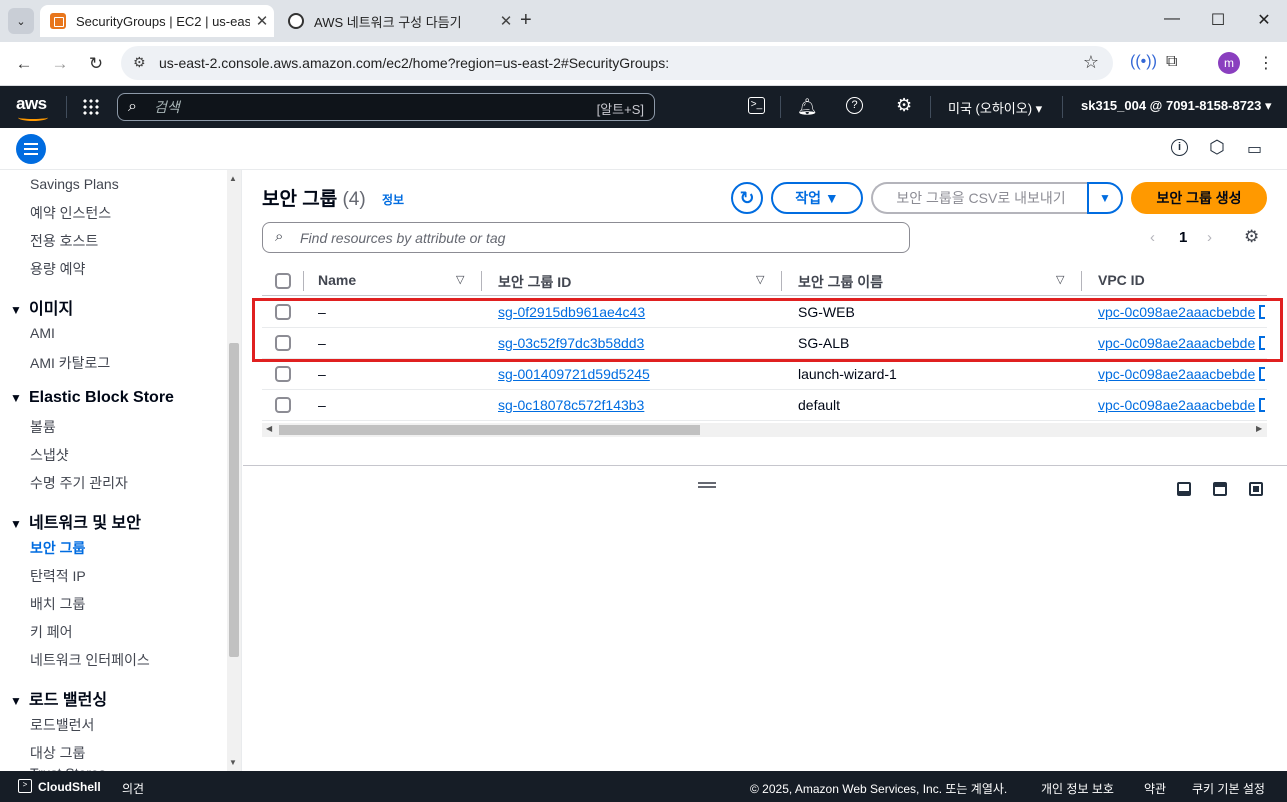 The height and width of the screenshot is (802, 1287). I want to click on sidebar-section-header: ▼ 이미지, so click(41, 307).